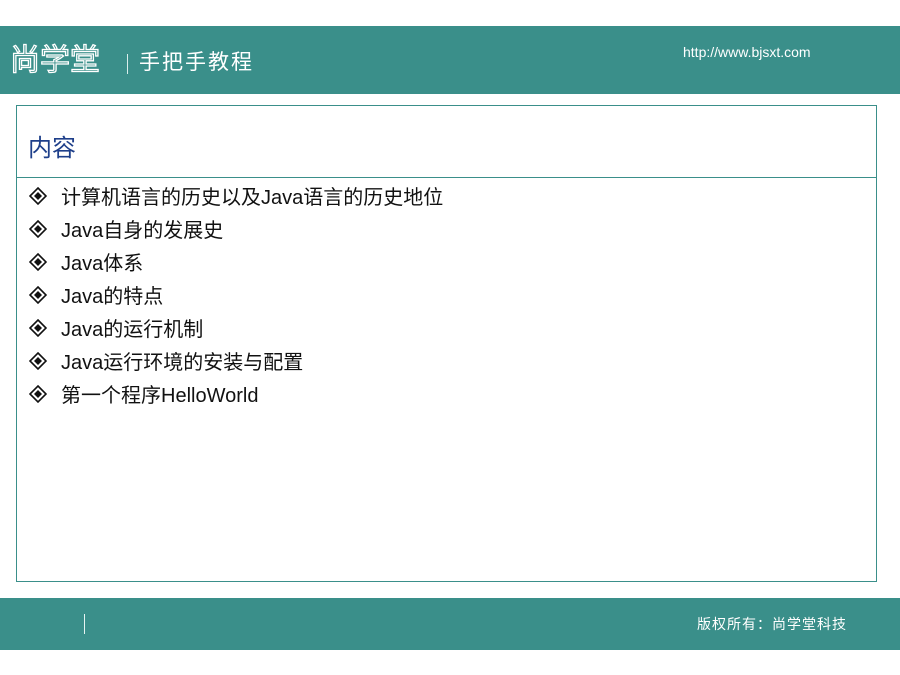  Describe the element at coordinates (196, 62) in the screenshot. I see `header-subtitle: 手把手教程` at that location.